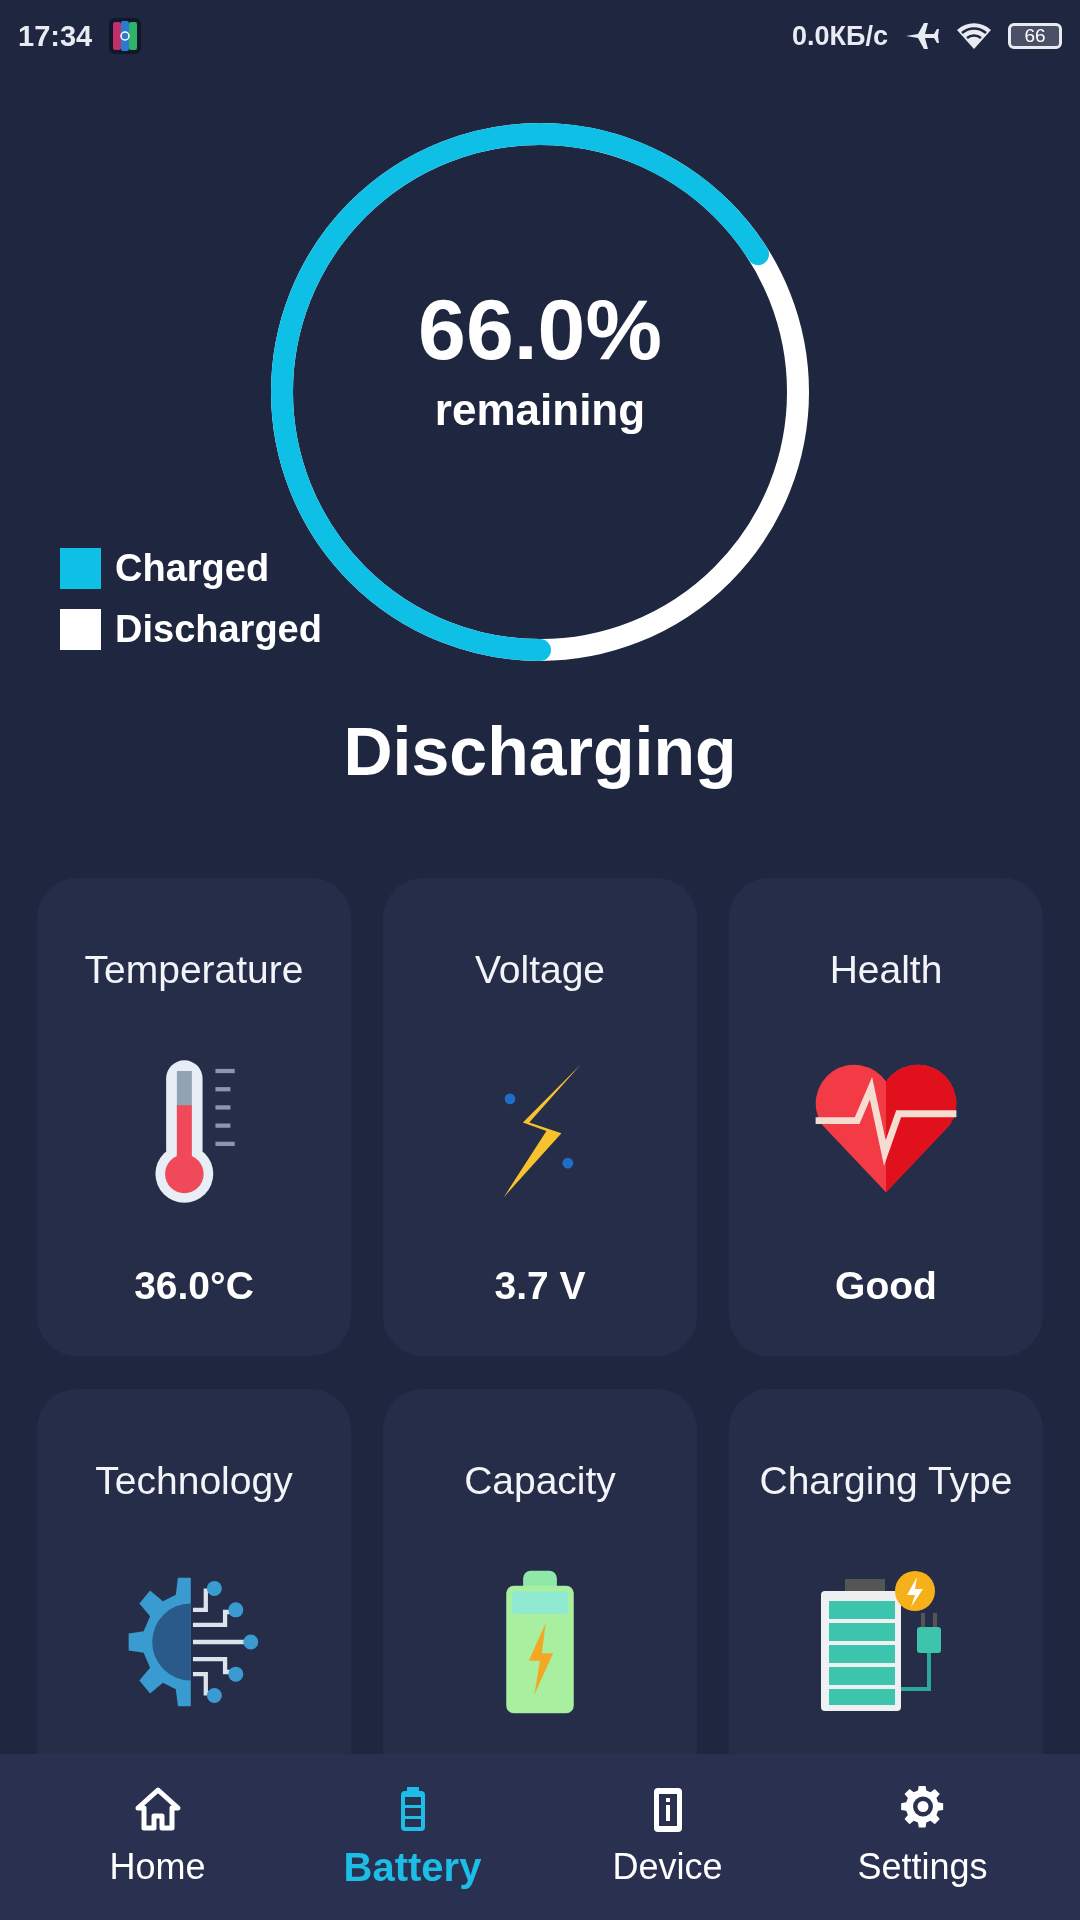  Describe the element at coordinates (886, 1481) in the screenshot. I see `card-title: Charging Type` at that location.